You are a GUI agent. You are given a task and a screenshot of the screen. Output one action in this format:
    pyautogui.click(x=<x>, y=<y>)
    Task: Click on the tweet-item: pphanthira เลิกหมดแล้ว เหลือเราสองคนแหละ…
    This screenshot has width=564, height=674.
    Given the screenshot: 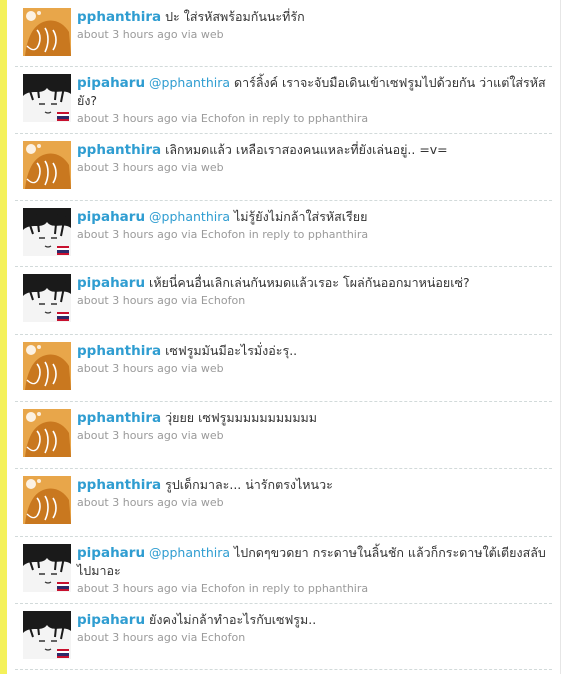 What is the action you would take?
    pyautogui.click(x=283, y=167)
    